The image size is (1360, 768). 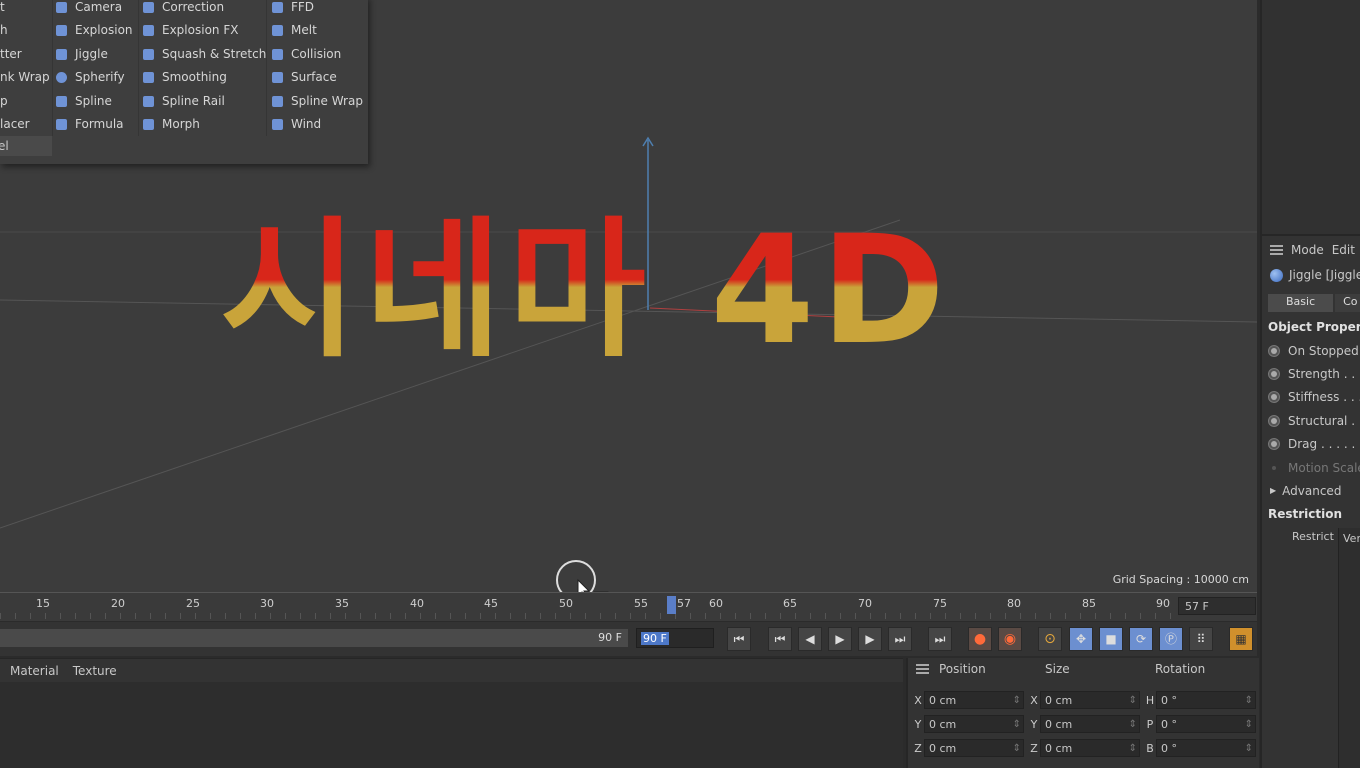 I want to click on coord-row-2: Y 0 cm Y 0 cm P 0 °, so click(x=1086, y=724).